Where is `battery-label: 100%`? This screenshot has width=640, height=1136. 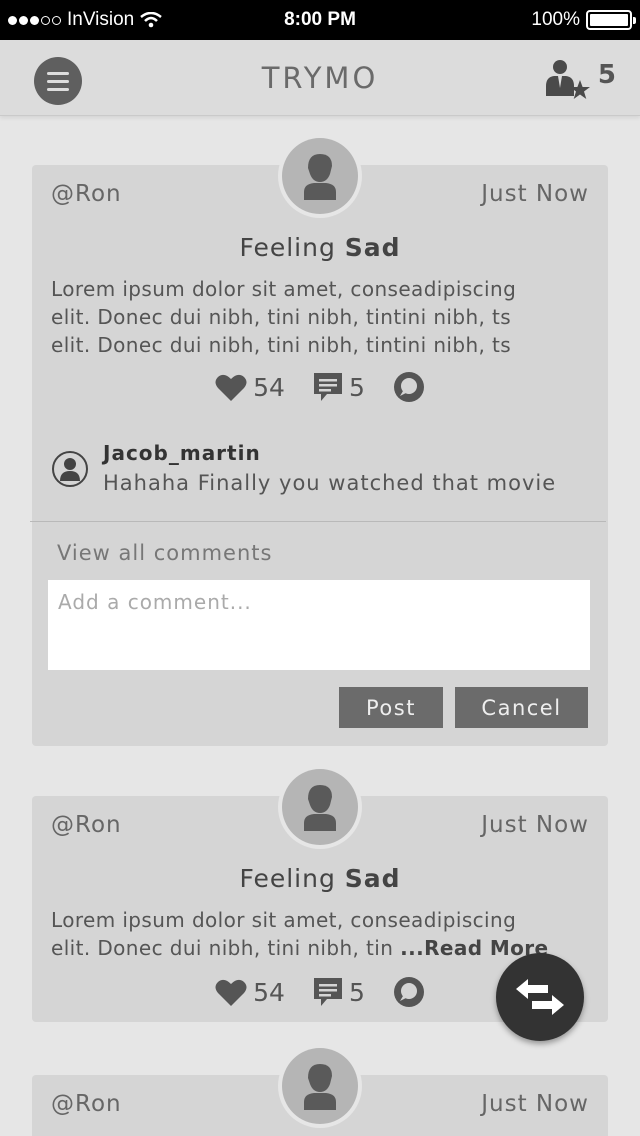 battery-label: 100% is located at coordinates (555, 19).